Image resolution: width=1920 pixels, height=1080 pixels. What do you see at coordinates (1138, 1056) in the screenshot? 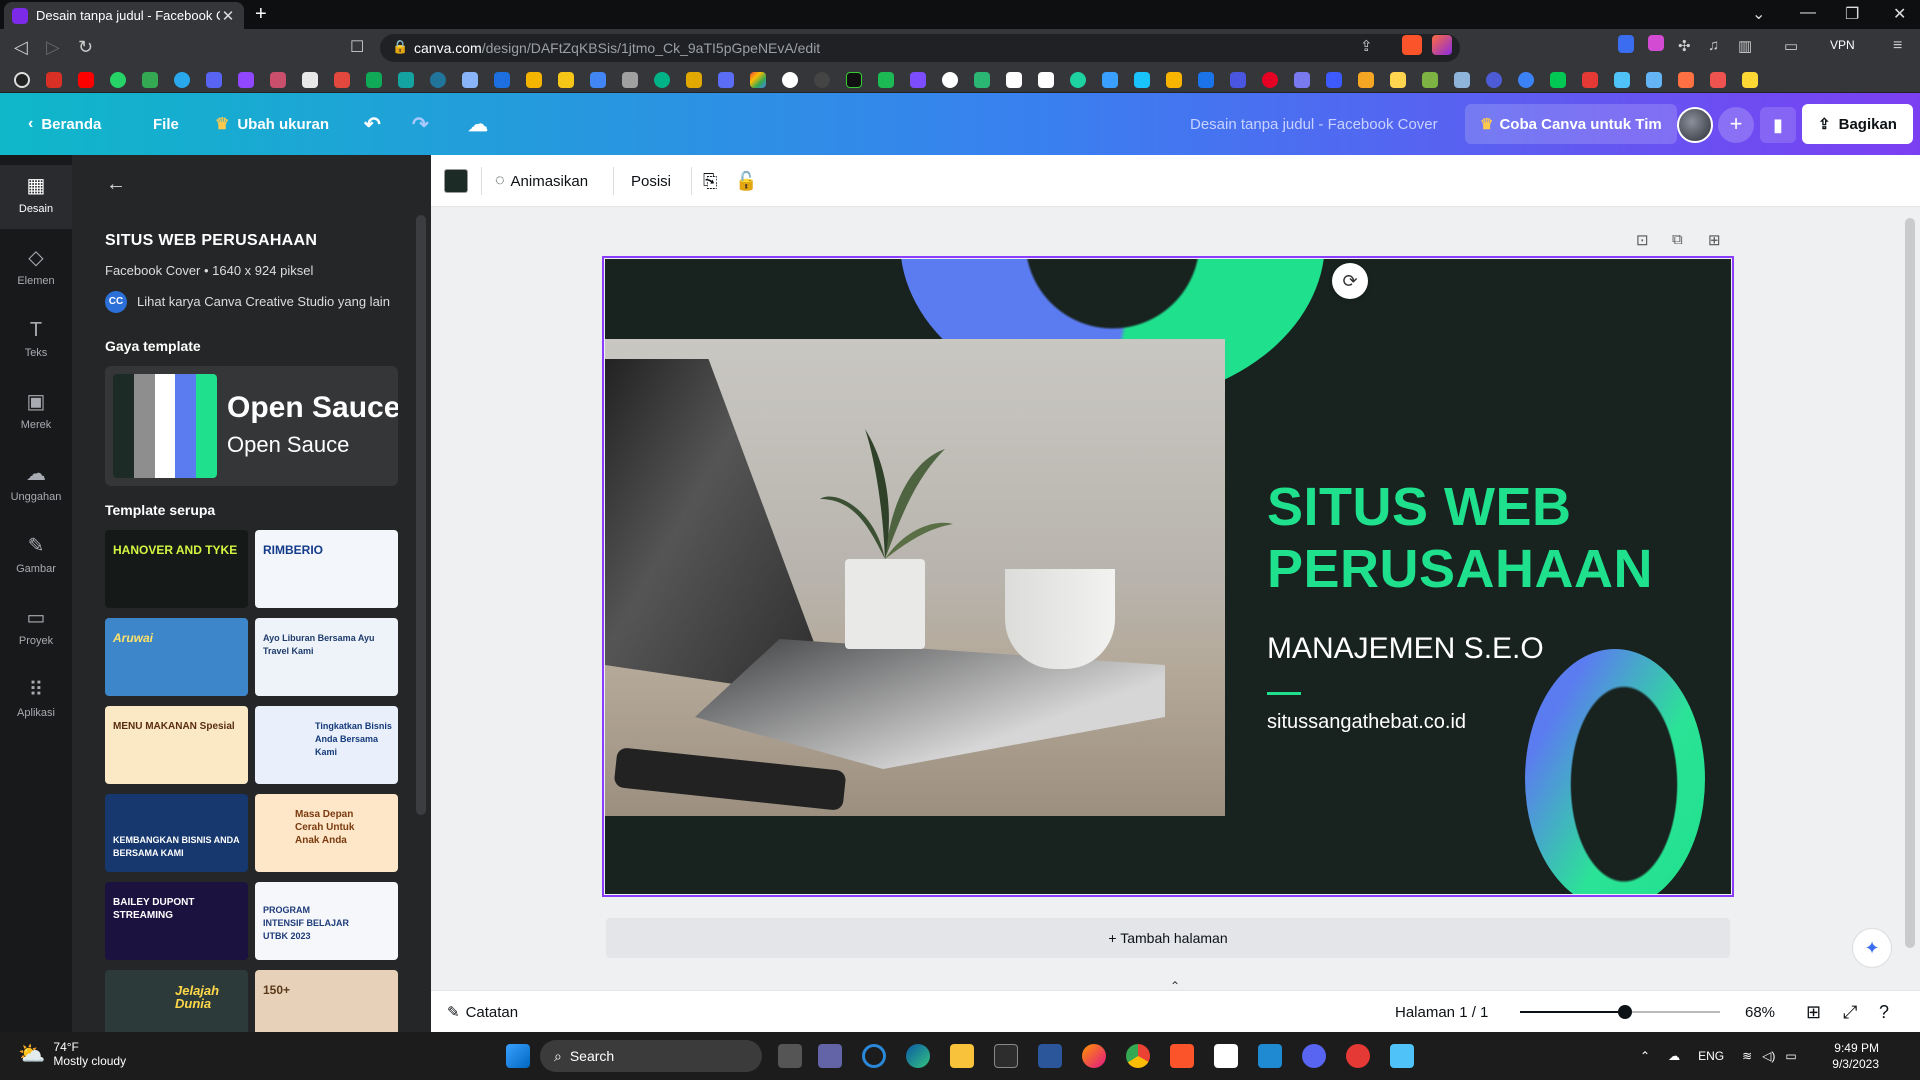
I see `chrome-icon` at bounding box center [1138, 1056].